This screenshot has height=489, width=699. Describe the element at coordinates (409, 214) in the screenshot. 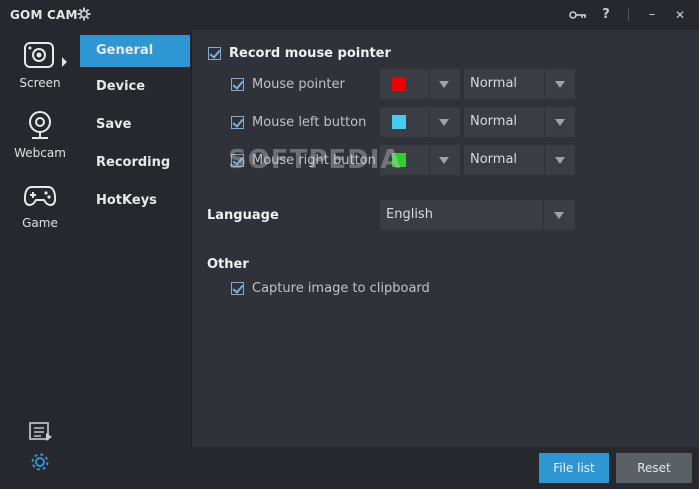

I see `language-value: English` at that location.